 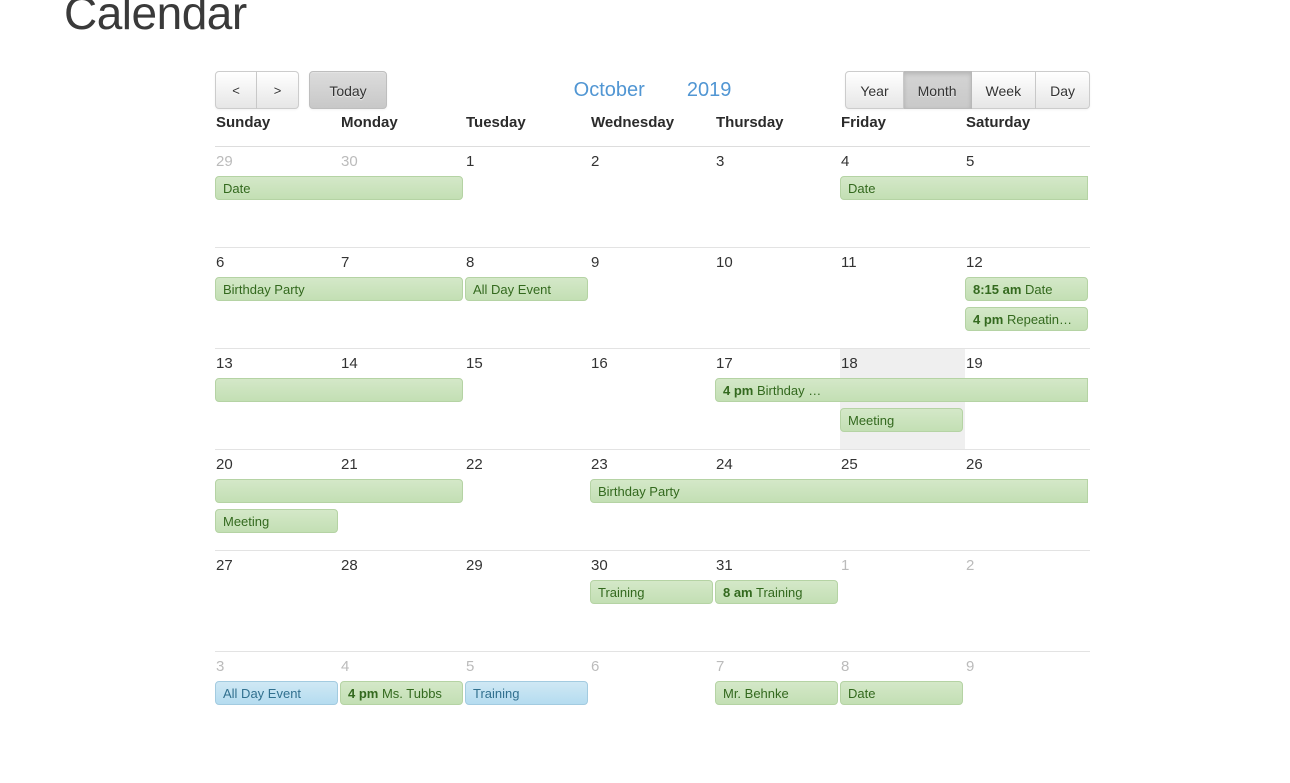 What do you see at coordinates (278, 90) in the screenshot?
I see `next-month-button: >` at bounding box center [278, 90].